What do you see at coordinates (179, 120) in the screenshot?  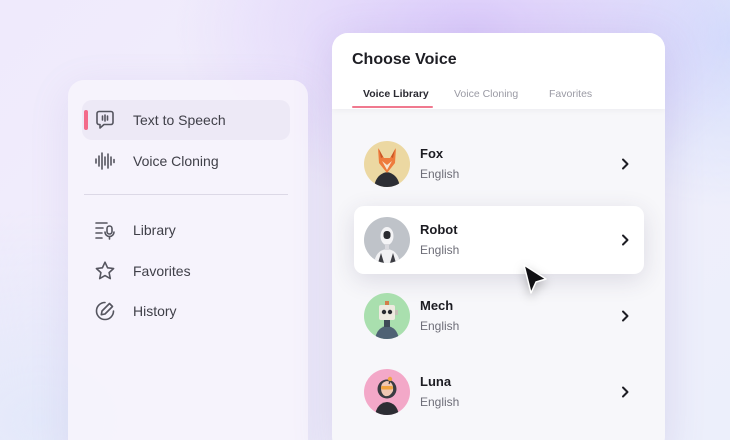 I see `sidebar-item-label: Text to Speech` at bounding box center [179, 120].